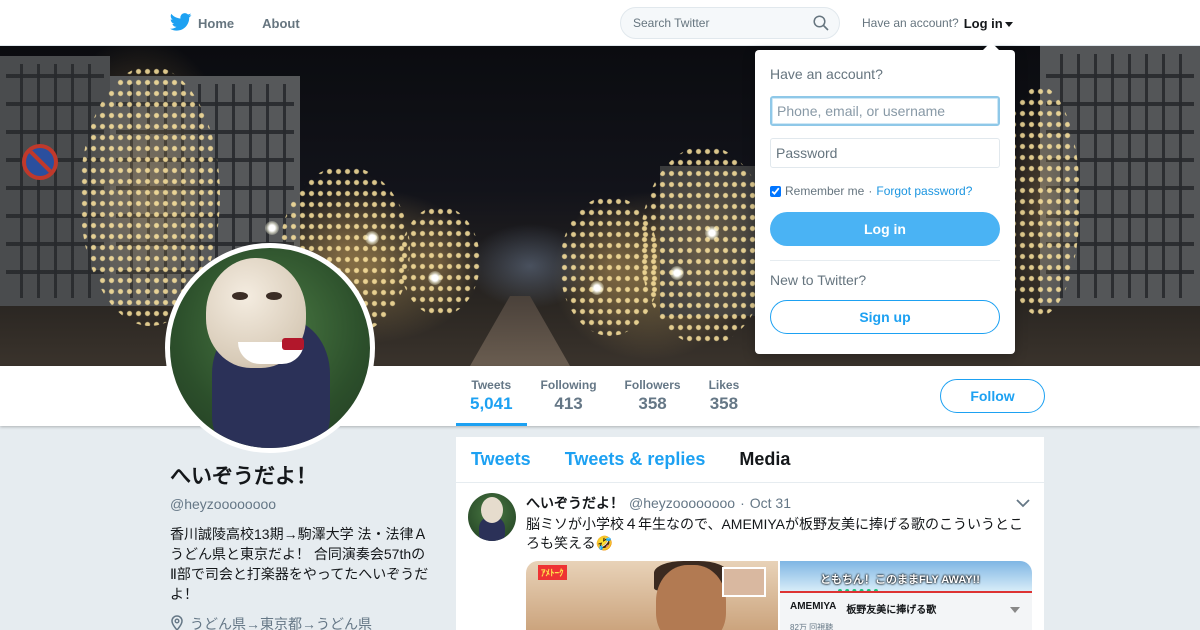 The height and width of the screenshot is (630, 1200). I want to click on nav-home-link: Home, so click(202, 23).